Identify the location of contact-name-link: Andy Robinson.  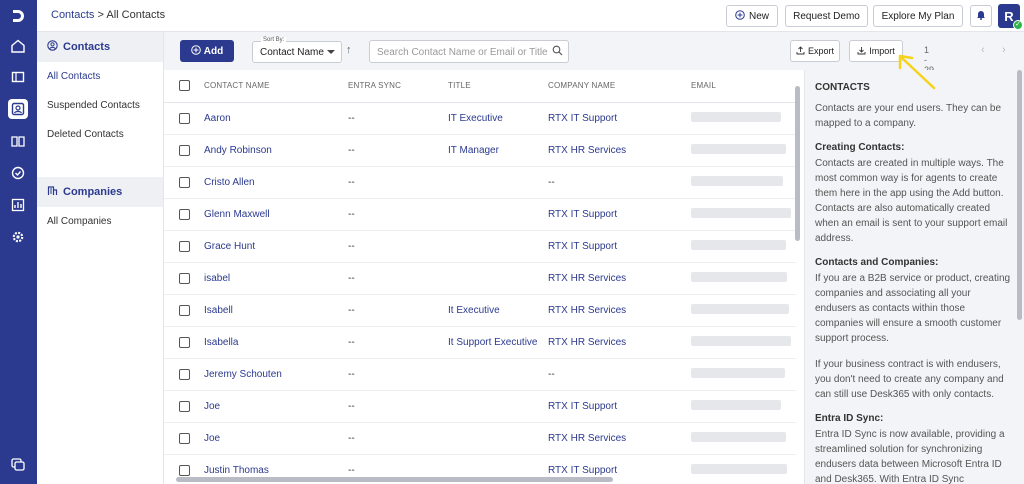
(238, 150).